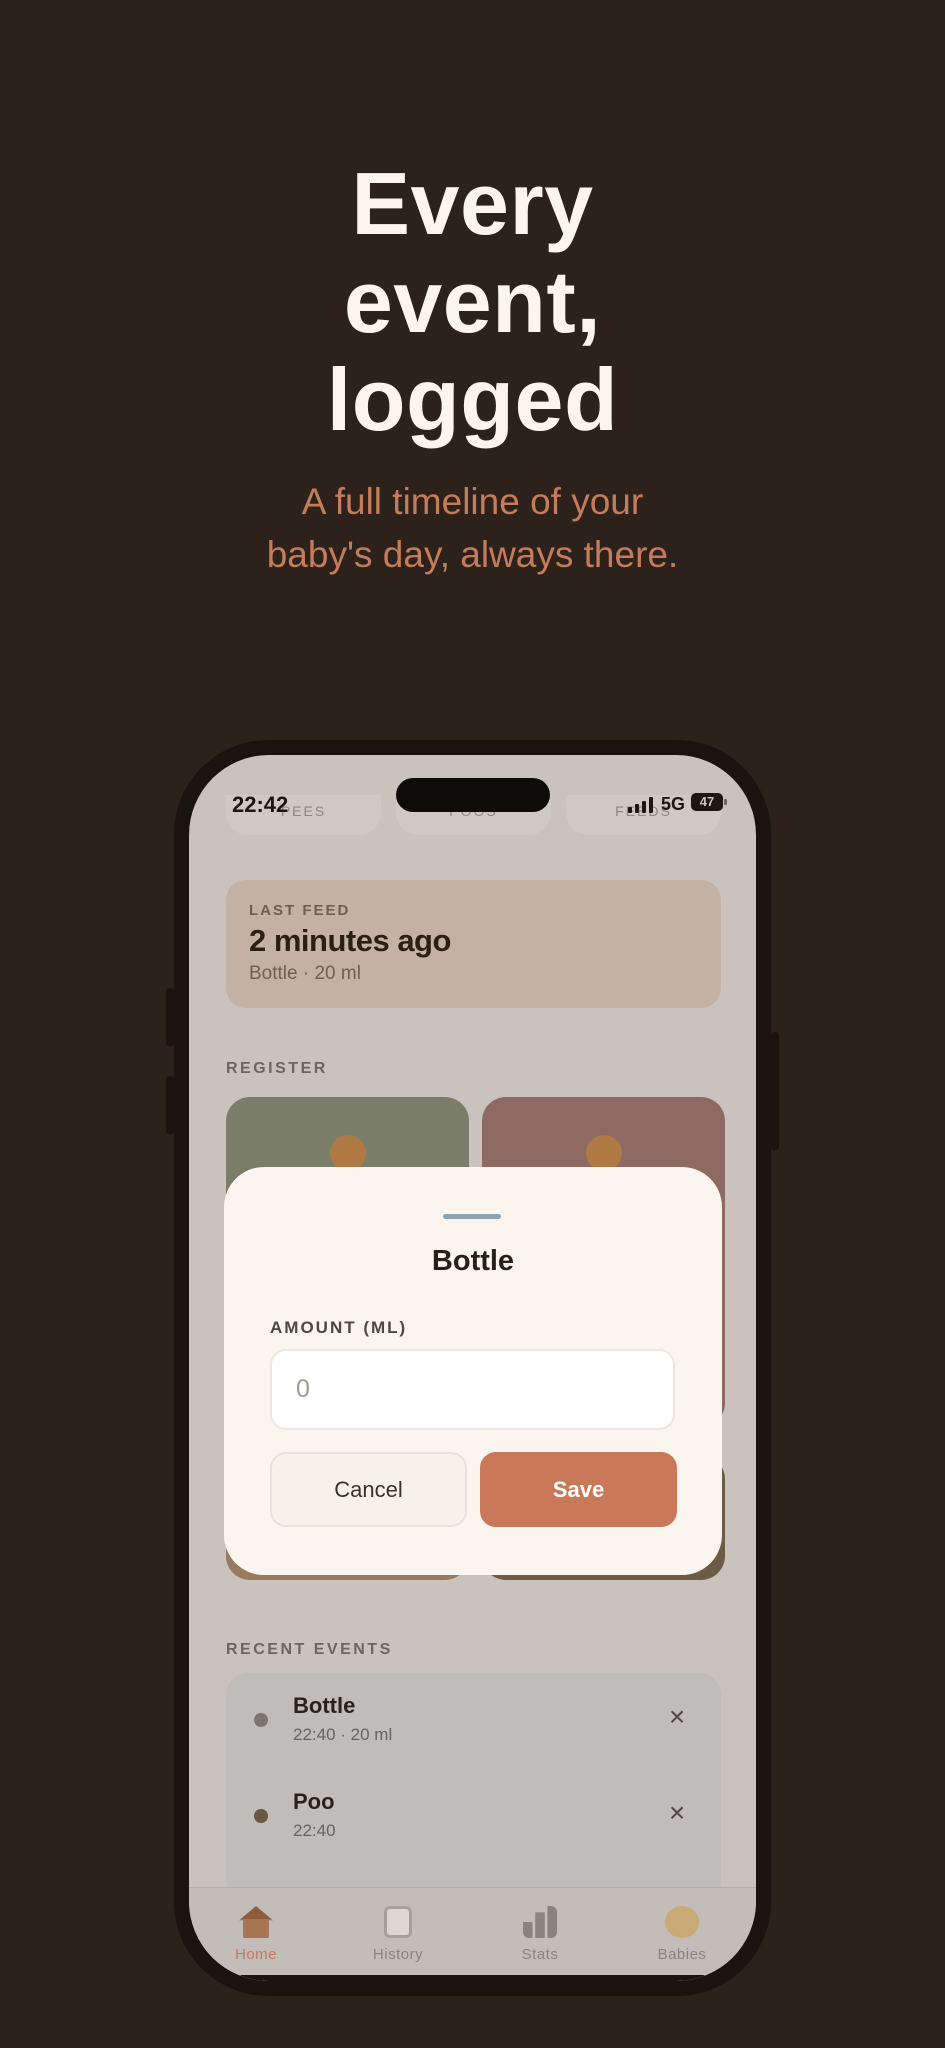 The height and width of the screenshot is (2048, 945). Describe the element at coordinates (260, 804) in the screenshot. I see `status-time: 22:42` at that location.